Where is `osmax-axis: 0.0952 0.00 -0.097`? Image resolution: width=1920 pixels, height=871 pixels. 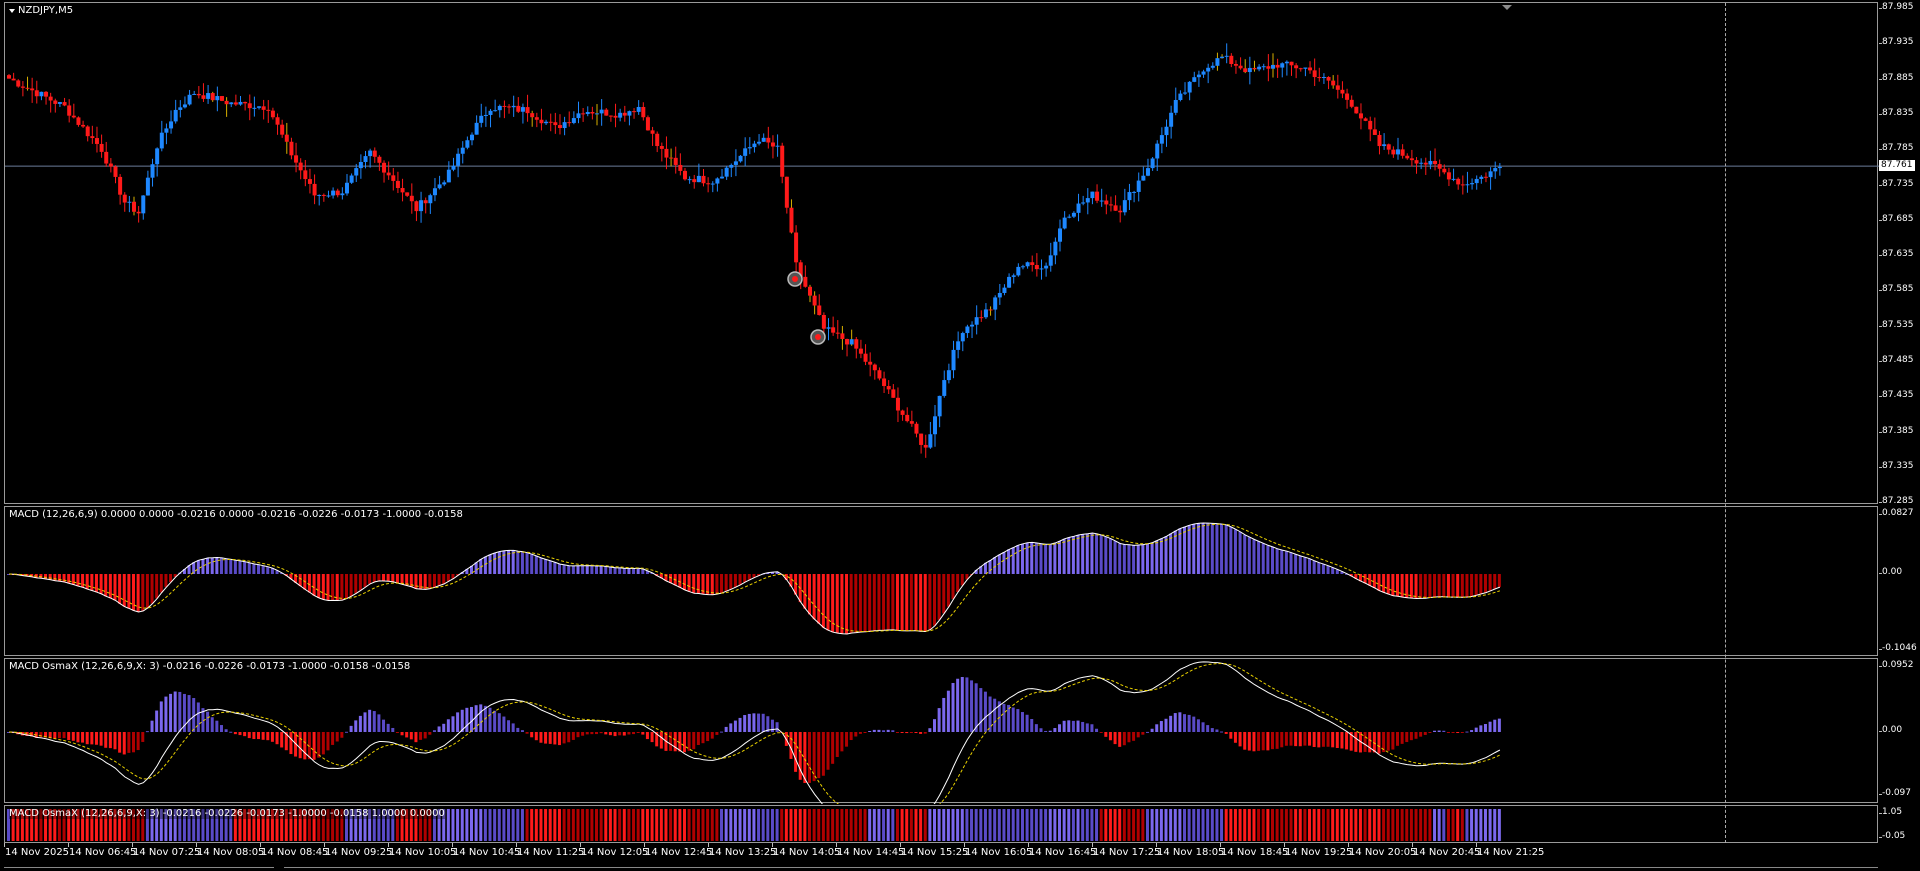 osmax-axis: 0.0952 0.00 -0.097 is located at coordinates (1899, 730).